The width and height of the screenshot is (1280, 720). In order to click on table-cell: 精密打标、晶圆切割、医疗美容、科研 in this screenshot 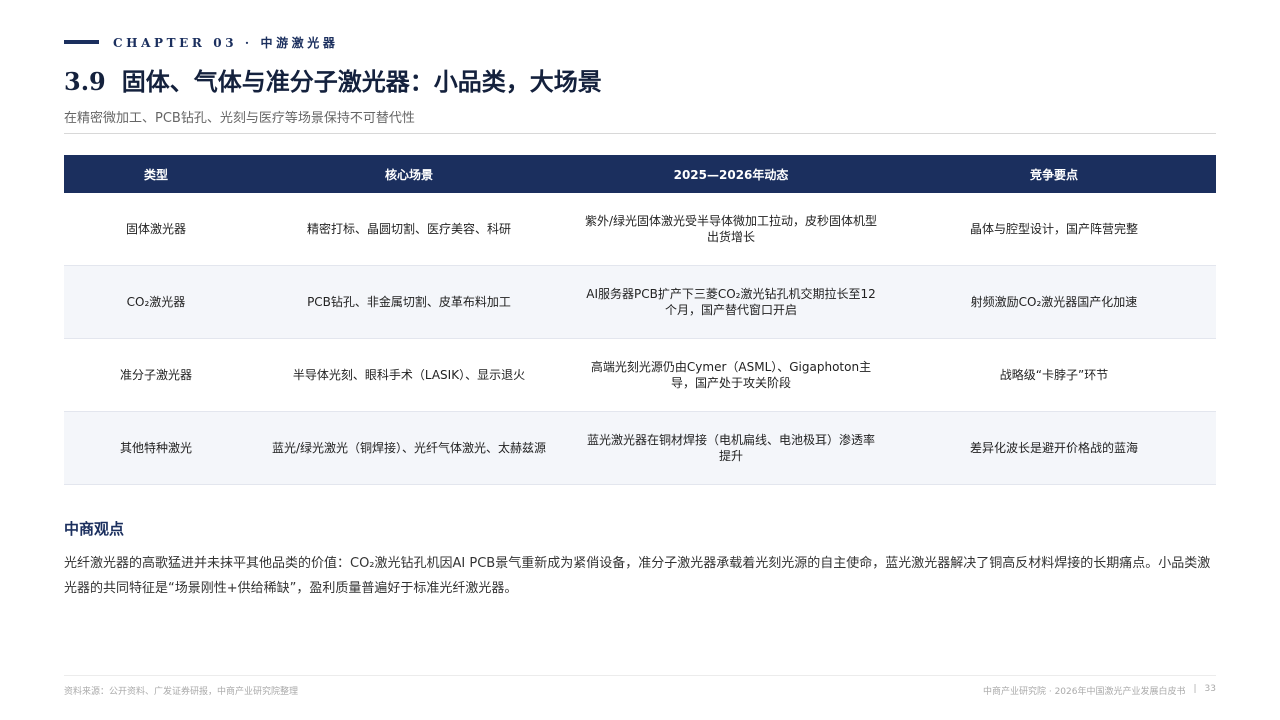, I will do `click(409, 229)`.